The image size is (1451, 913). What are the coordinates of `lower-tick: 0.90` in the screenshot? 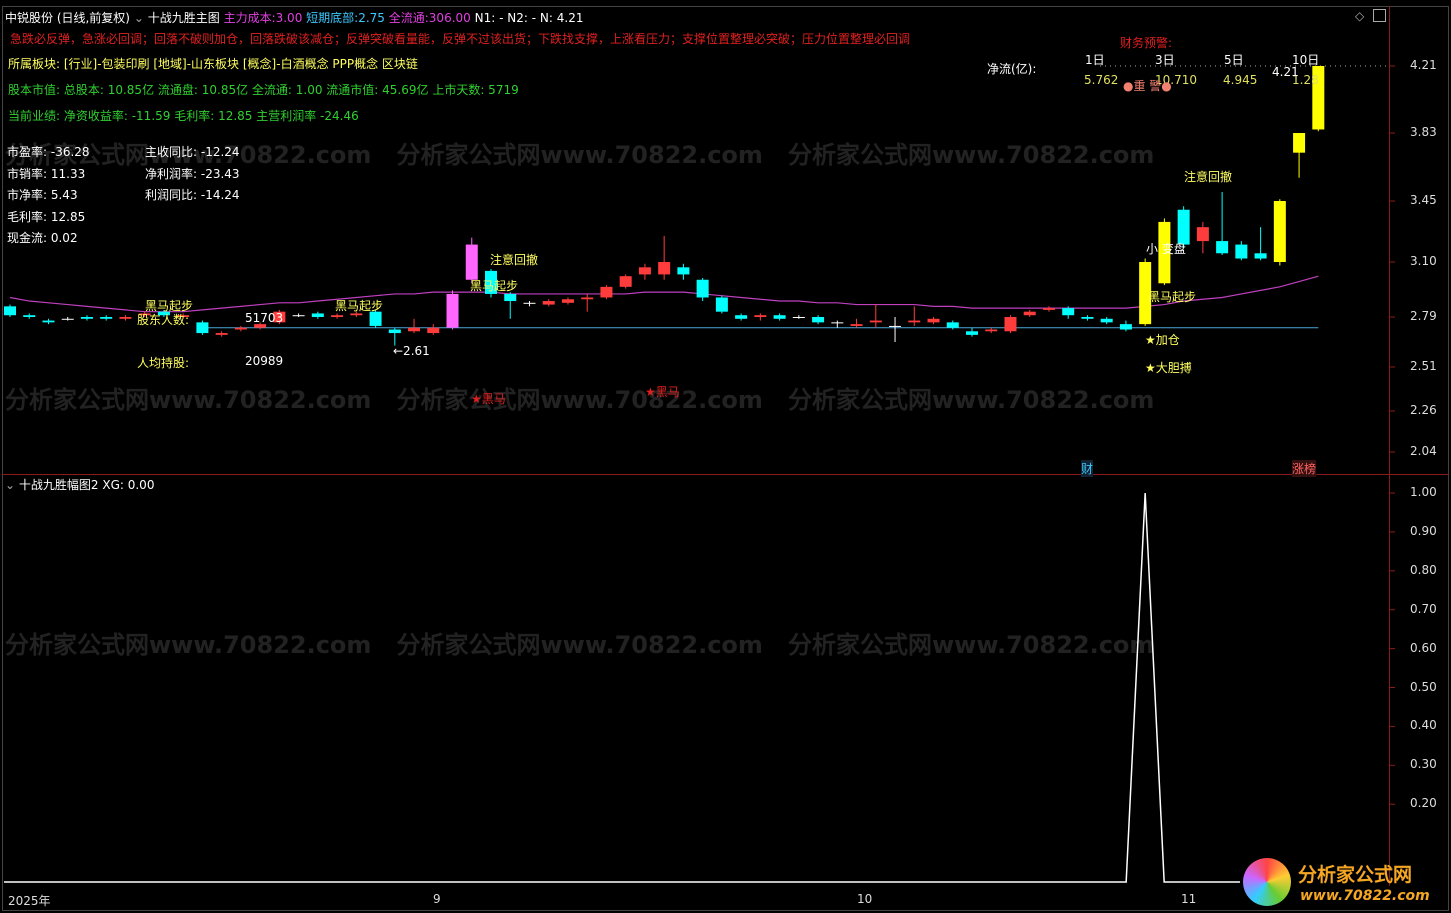 It's located at (1423, 530).